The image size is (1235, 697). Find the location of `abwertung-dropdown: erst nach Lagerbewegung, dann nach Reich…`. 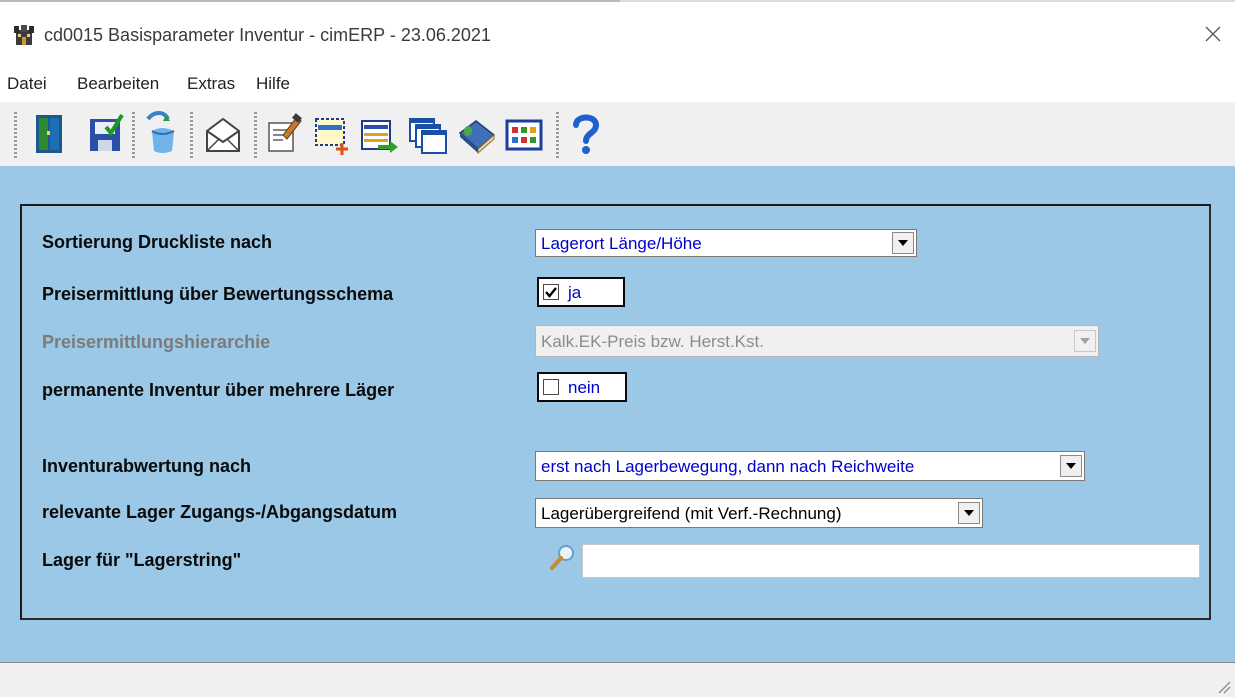

abwertung-dropdown: erst nach Lagerbewegung, dann nach Reich… is located at coordinates (810, 466).